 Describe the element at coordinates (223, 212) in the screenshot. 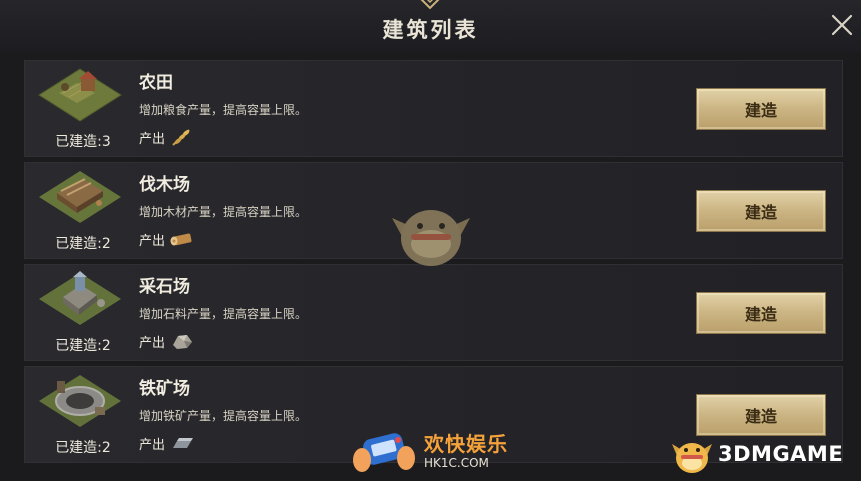

I see `building-description: 增加木材产量，提高容量上限。` at that location.